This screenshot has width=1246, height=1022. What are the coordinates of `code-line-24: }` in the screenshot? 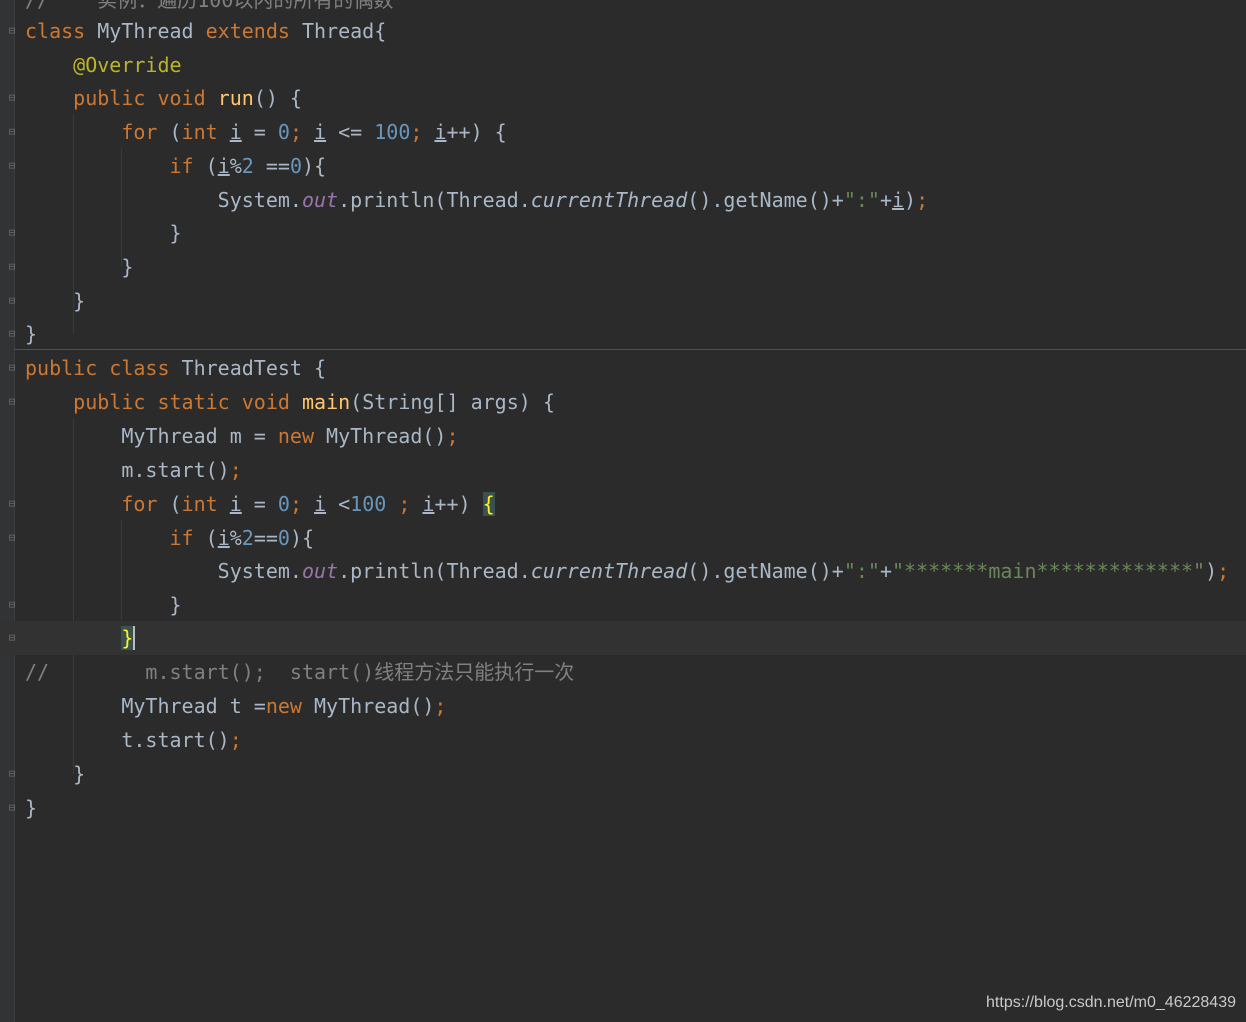 It's located at (623, 808).